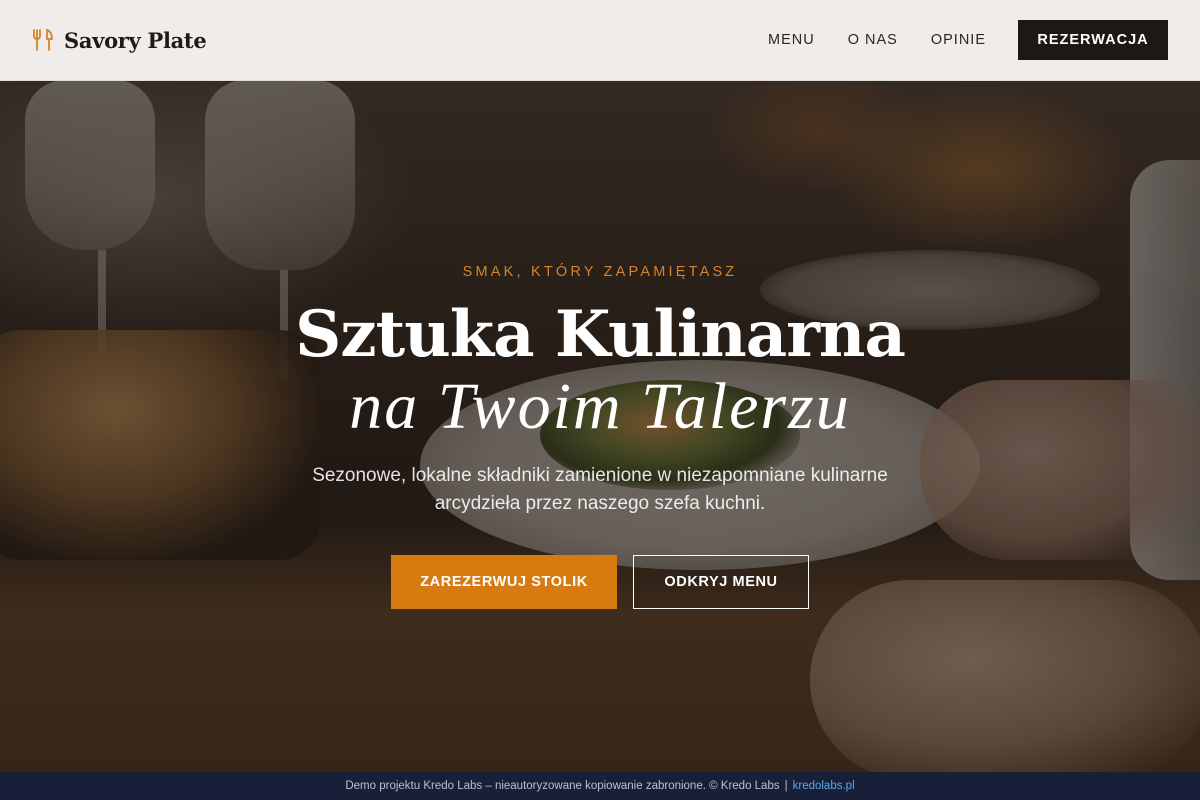 This screenshot has width=1200, height=800. What do you see at coordinates (43, 39) in the screenshot?
I see `fork-knife-icon` at bounding box center [43, 39].